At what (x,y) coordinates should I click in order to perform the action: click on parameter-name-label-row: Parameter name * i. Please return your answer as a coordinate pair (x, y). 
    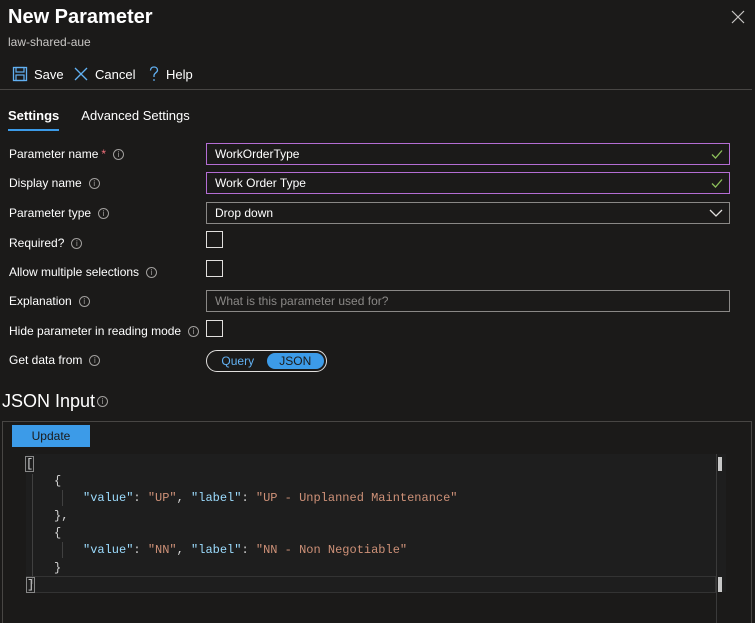
    Looking at the image, I should click on (67, 154).